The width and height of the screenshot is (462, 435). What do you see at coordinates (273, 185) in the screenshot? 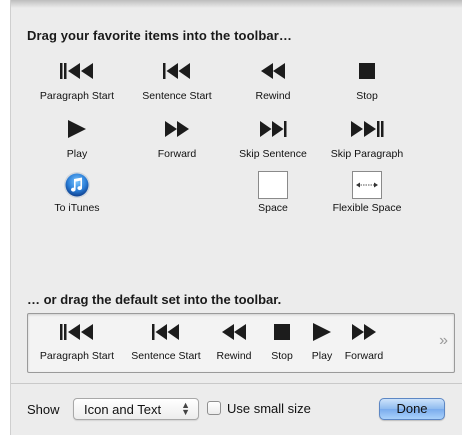
I see `space-icon` at bounding box center [273, 185].